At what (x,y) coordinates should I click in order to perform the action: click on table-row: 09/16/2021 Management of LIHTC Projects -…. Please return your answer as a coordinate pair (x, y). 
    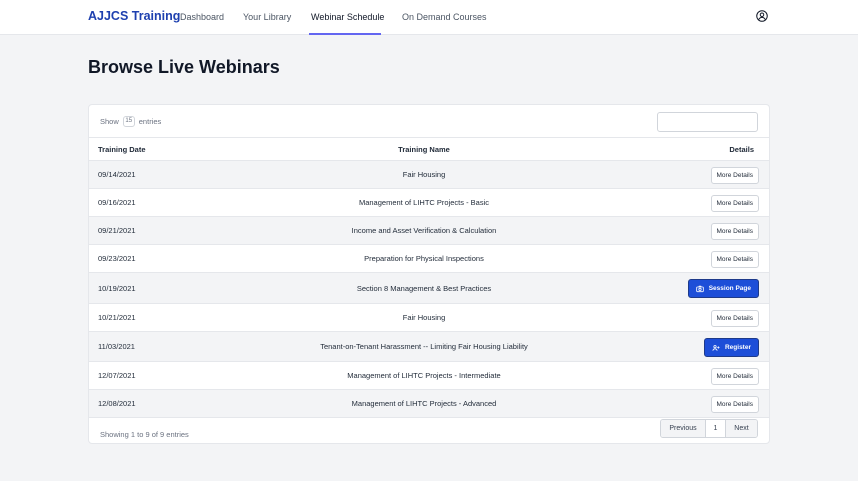
    Looking at the image, I should click on (429, 203).